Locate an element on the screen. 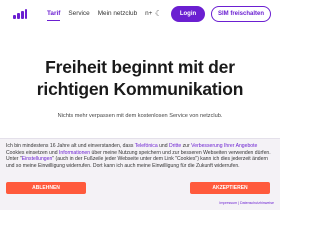 The height and width of the screenshot is (240, 320). cookie-text-part: zur is located at coordinates (186, 146).